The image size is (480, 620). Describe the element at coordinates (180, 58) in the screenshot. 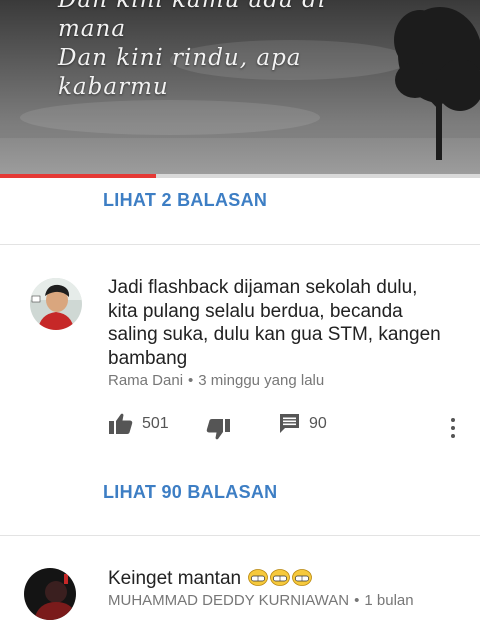

I see `lyrics-line: Dan kini rindu, apa` at that location.